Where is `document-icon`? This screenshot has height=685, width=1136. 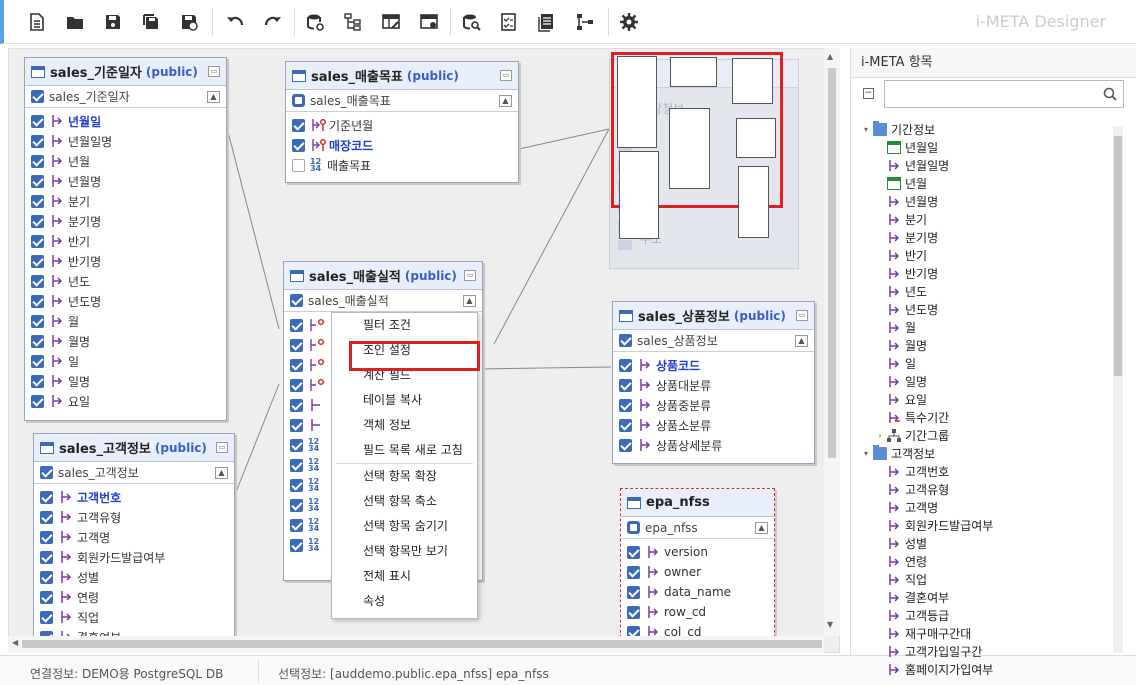 document-icon is located at coordinates (547, 22).